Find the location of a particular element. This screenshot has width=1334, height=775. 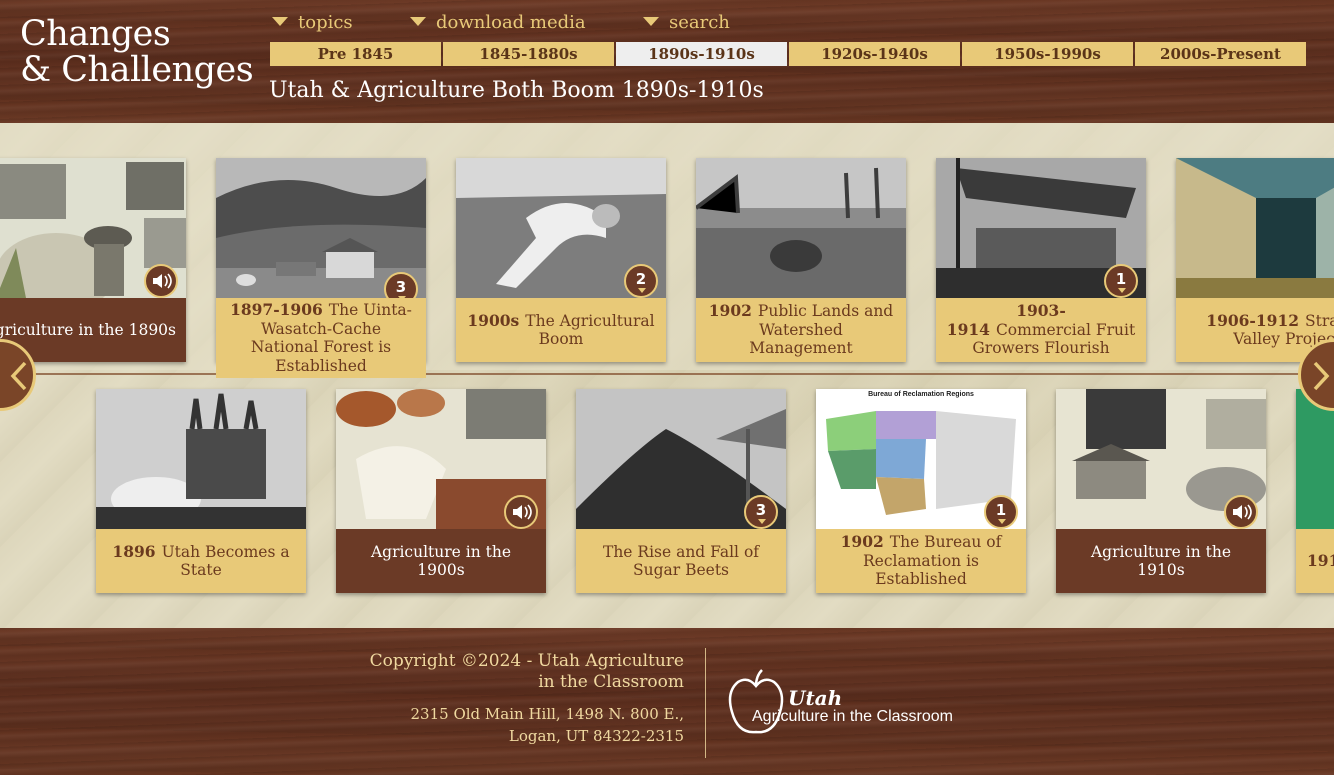

row-divider is located at coordinates (667, 374).